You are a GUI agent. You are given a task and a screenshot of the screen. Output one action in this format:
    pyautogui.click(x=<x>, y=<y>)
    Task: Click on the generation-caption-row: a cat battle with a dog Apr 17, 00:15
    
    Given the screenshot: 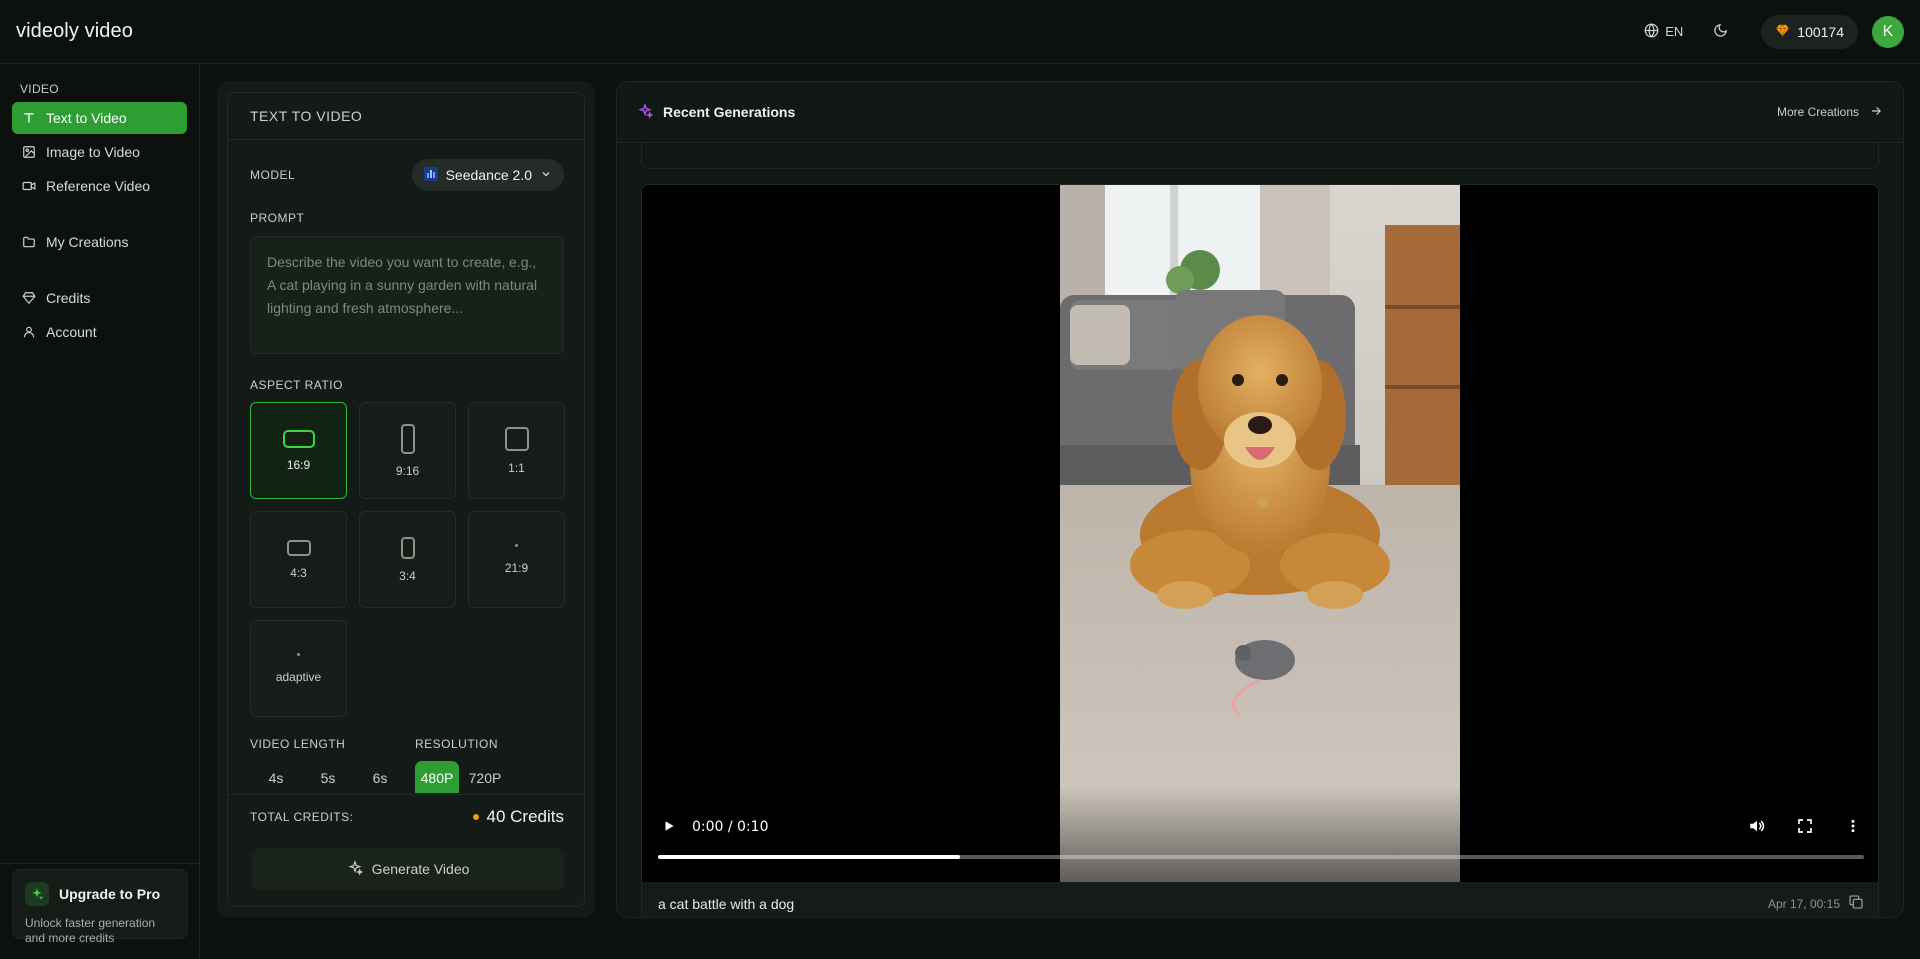 What is the action you would take?
    pyautogui.click(x=1260, y=899)
    